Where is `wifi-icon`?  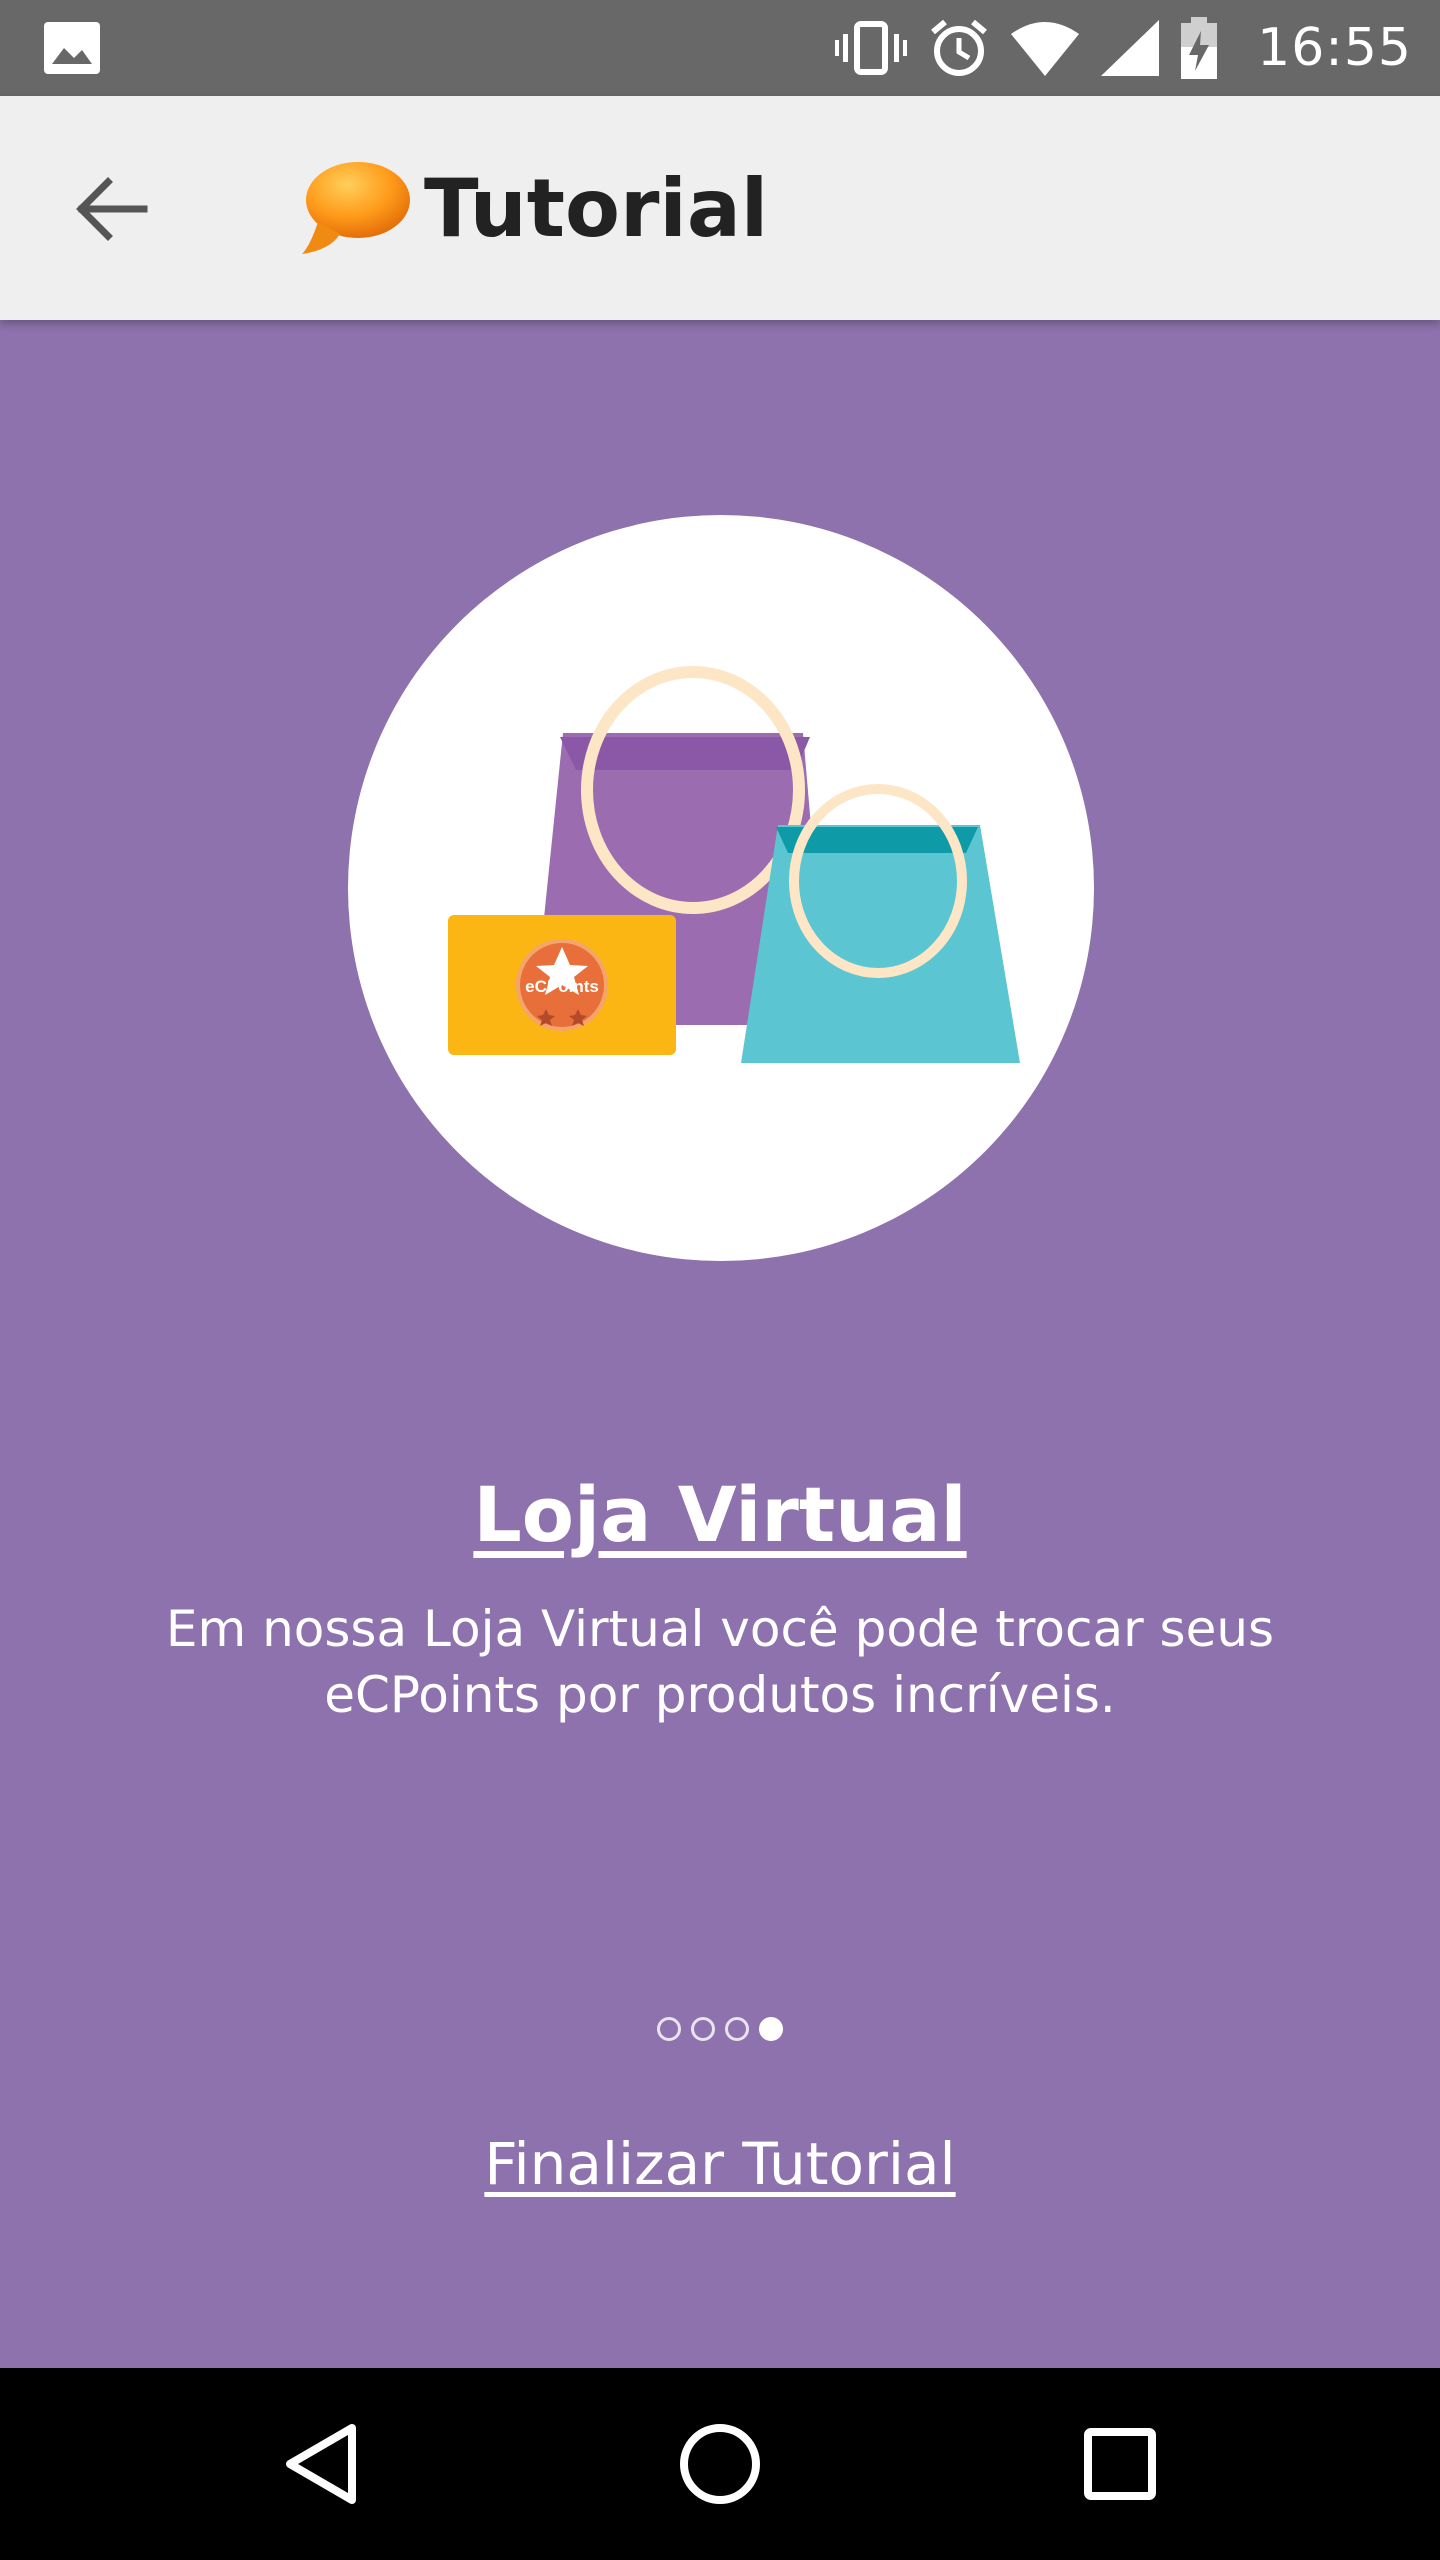
wifi-icon is located at coordinates (1045, 49).